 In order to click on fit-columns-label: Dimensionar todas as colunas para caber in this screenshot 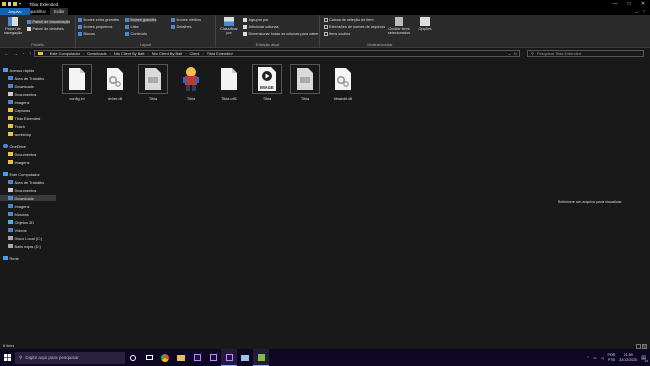, I will do `click(283, 34)`.